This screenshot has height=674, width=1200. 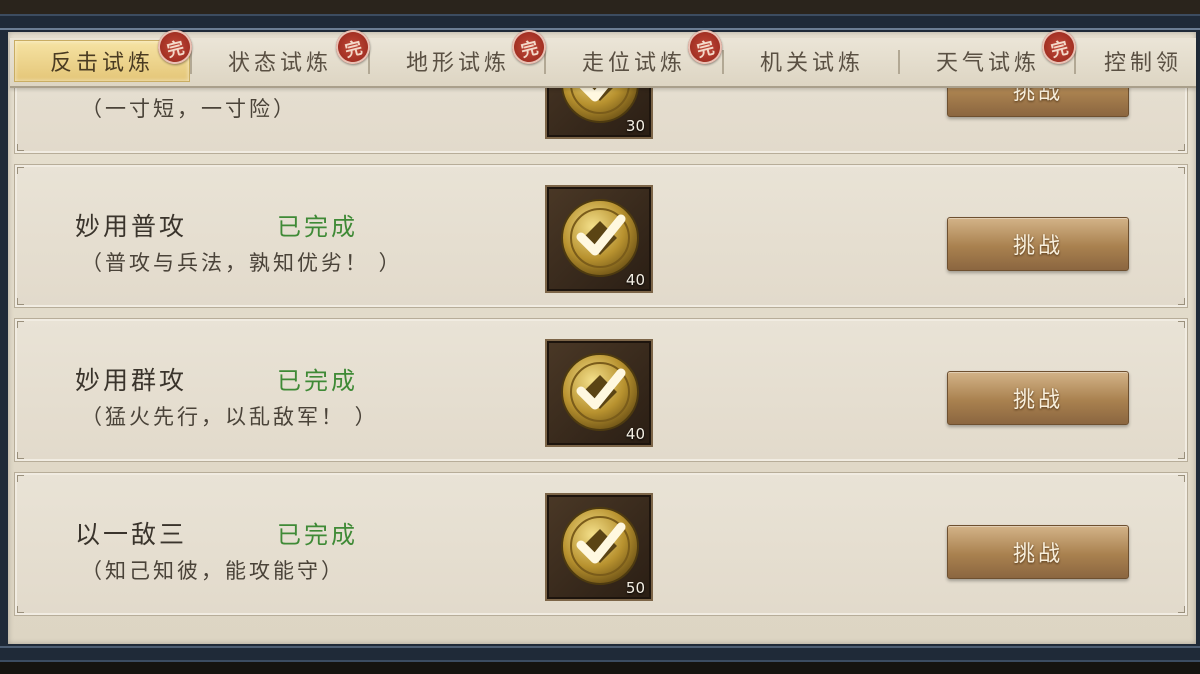 I want to click on tab-label: 地形试炼, so click(x=457, y=63).